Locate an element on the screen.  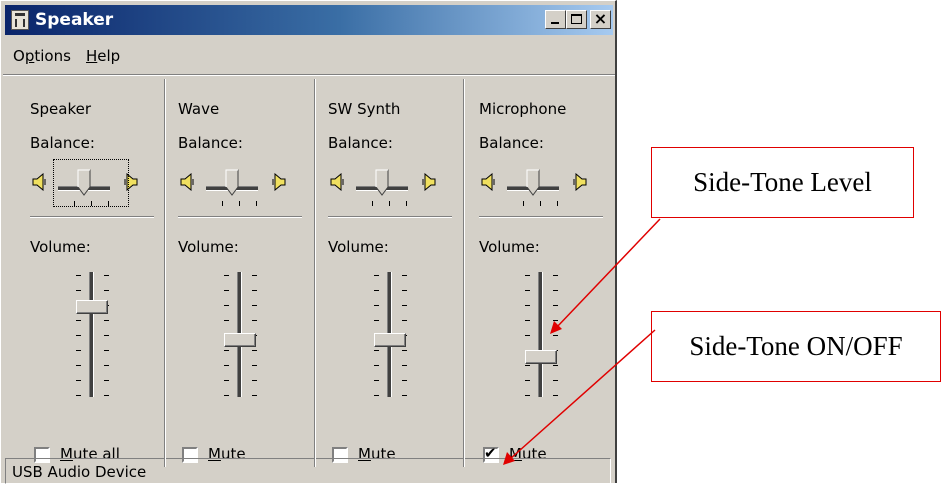
callout-arrows is located at coordinates (582, 341).